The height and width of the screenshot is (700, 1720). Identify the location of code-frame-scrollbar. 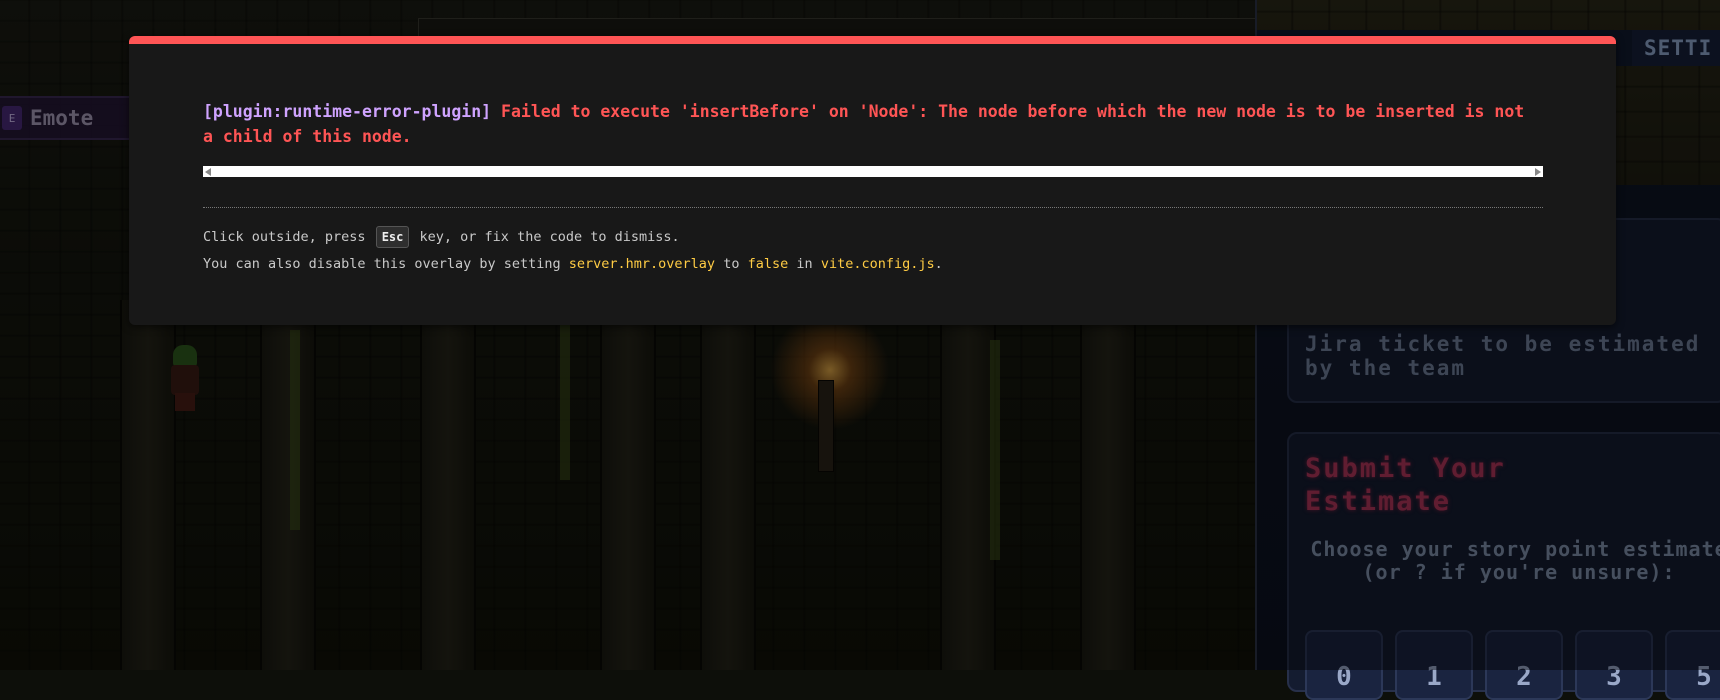
(873, 171).